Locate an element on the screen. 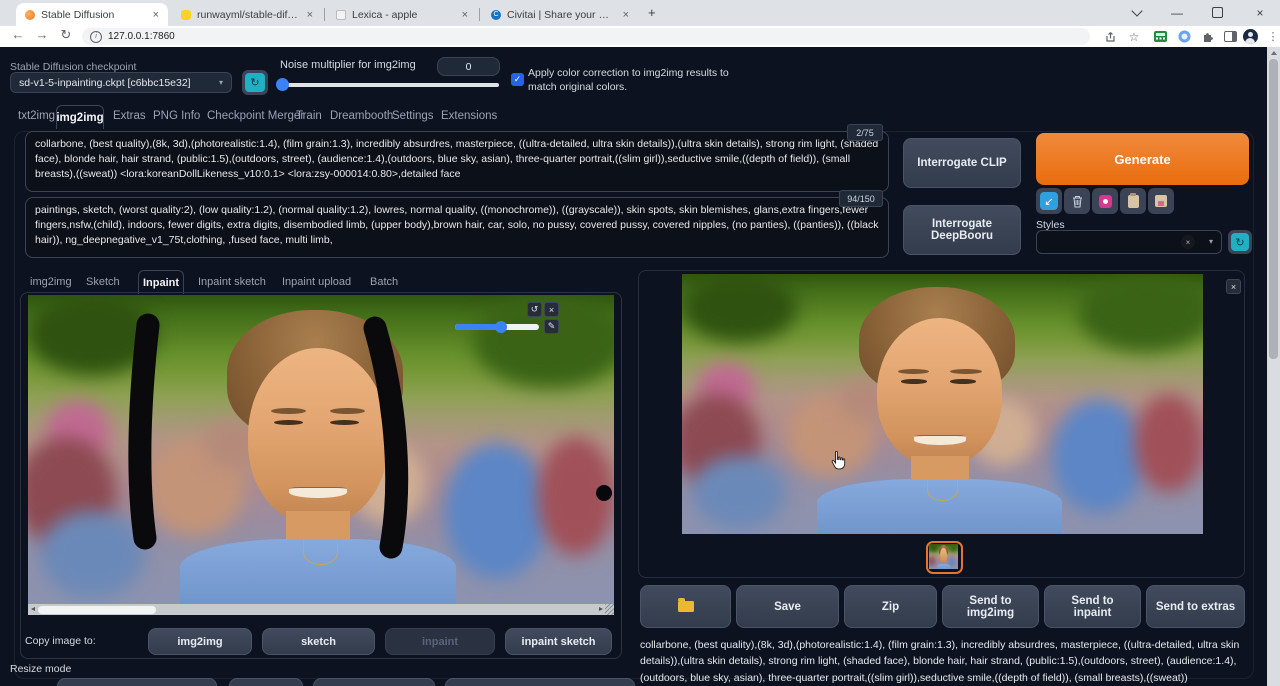 Image resolution: width=1280 pixels, height=686 pixels. copy-to-inpaint-sketch-button: inpaint sketch is located at coordinates (558, 641).